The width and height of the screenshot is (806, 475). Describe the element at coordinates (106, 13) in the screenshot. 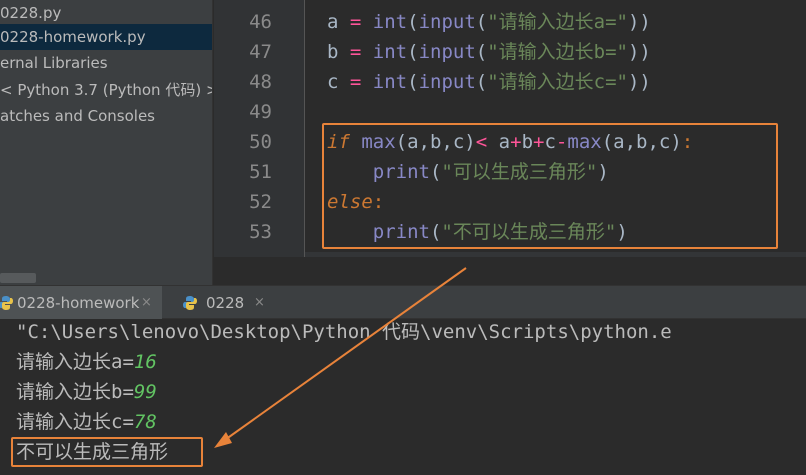

I see `tree-item-0228-py: 0228.py` at that location.